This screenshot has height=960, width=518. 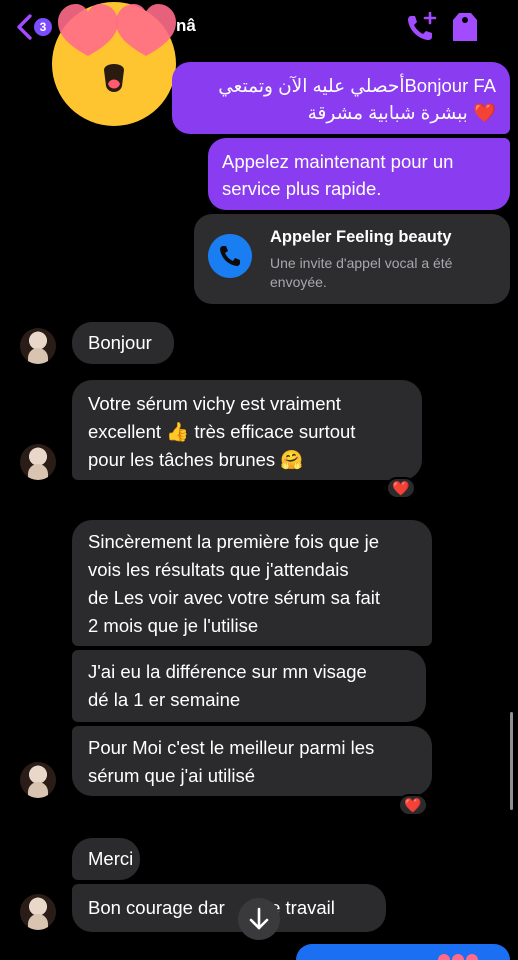 What do you see at coordinates (227, 671) in the screenshot?
I see `message-line: J'ai eu la différence sur mn visage` at bounding box center [227, 671].